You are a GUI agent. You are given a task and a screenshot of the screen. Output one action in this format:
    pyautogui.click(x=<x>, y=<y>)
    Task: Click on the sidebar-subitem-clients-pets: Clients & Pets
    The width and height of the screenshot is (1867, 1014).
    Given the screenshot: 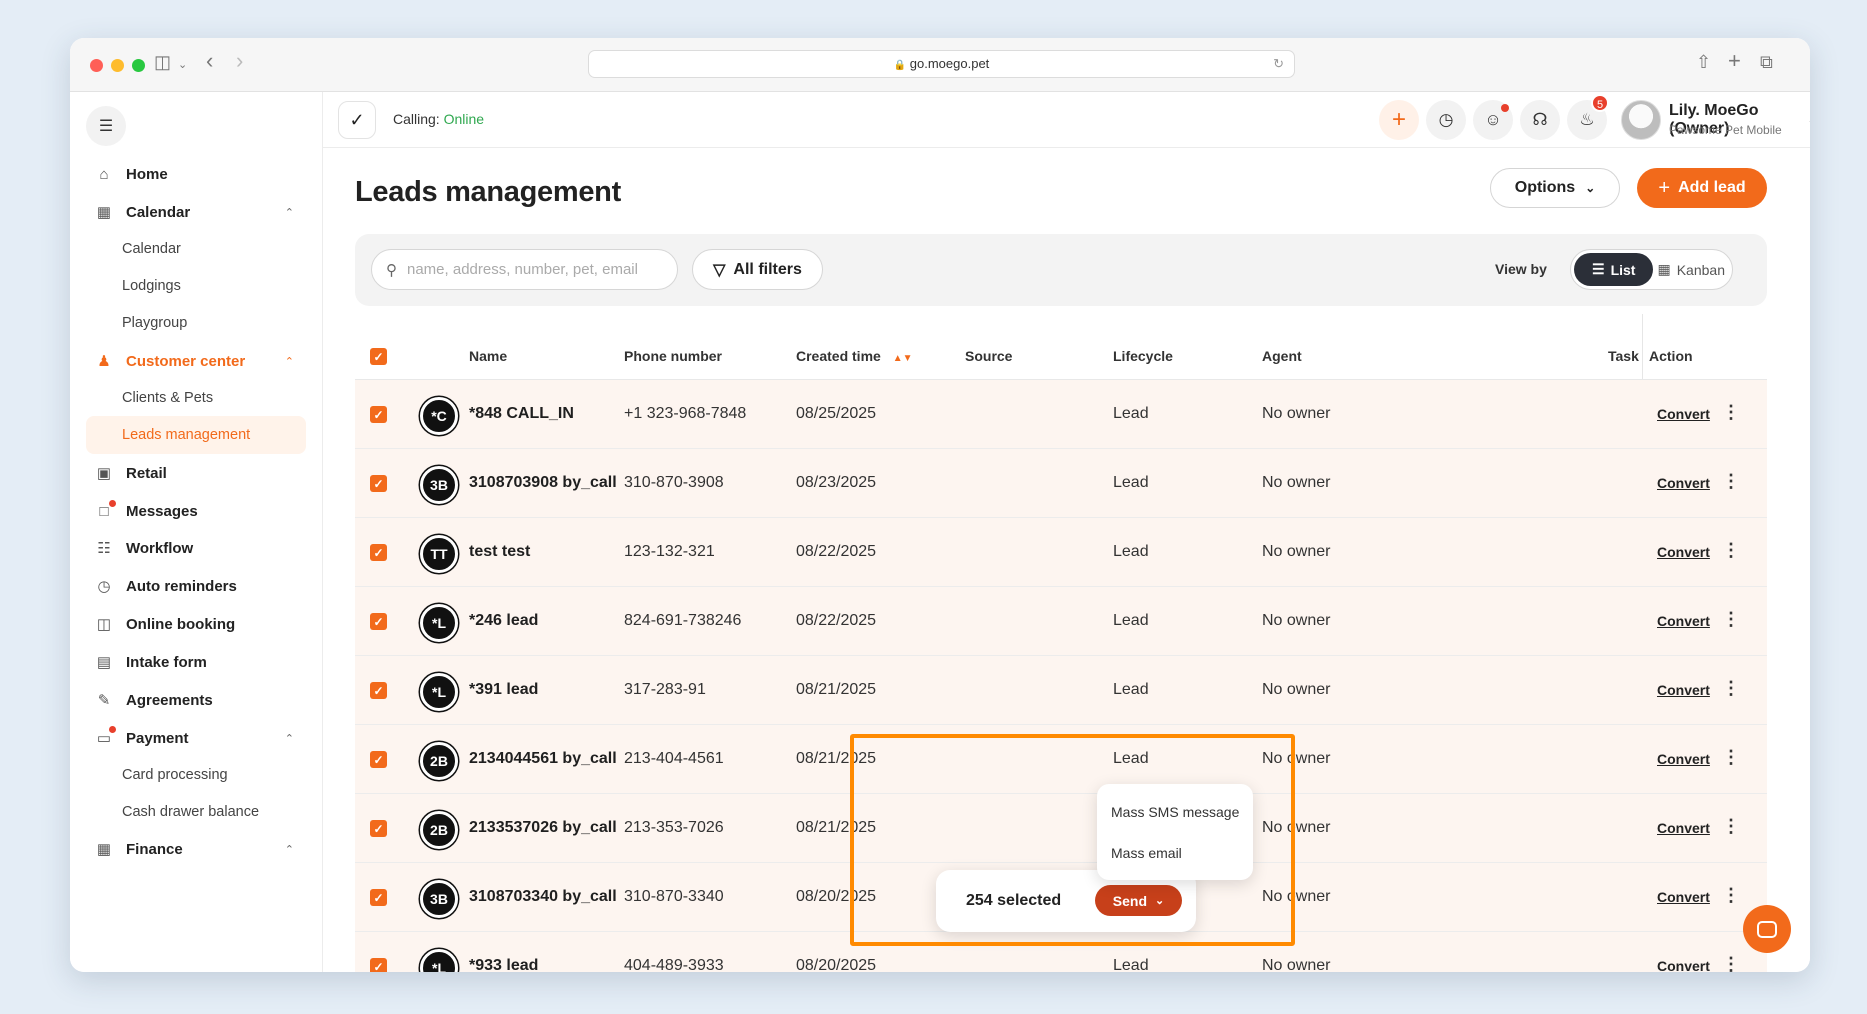 What is the action you would take?
    pyautogui.click(x=196, y=398)
    